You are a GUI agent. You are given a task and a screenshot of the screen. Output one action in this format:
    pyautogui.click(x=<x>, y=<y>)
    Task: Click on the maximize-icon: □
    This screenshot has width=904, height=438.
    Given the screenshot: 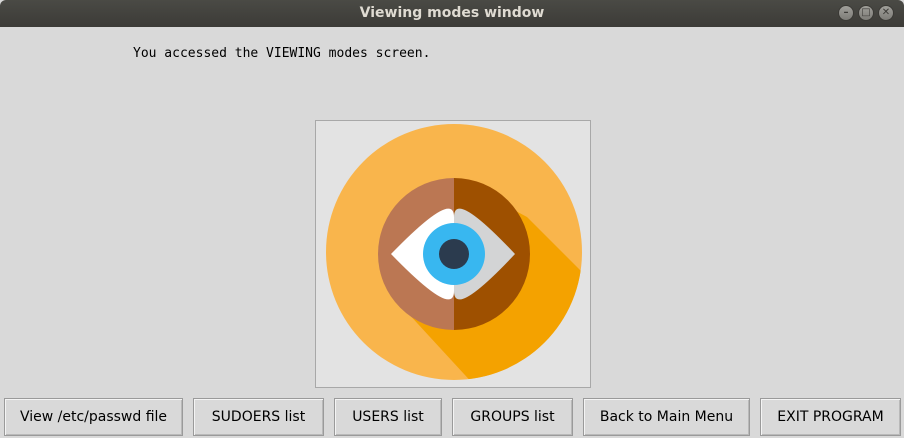 What is the action you would take?
    pyautogui.click(x=866, y=12)
    